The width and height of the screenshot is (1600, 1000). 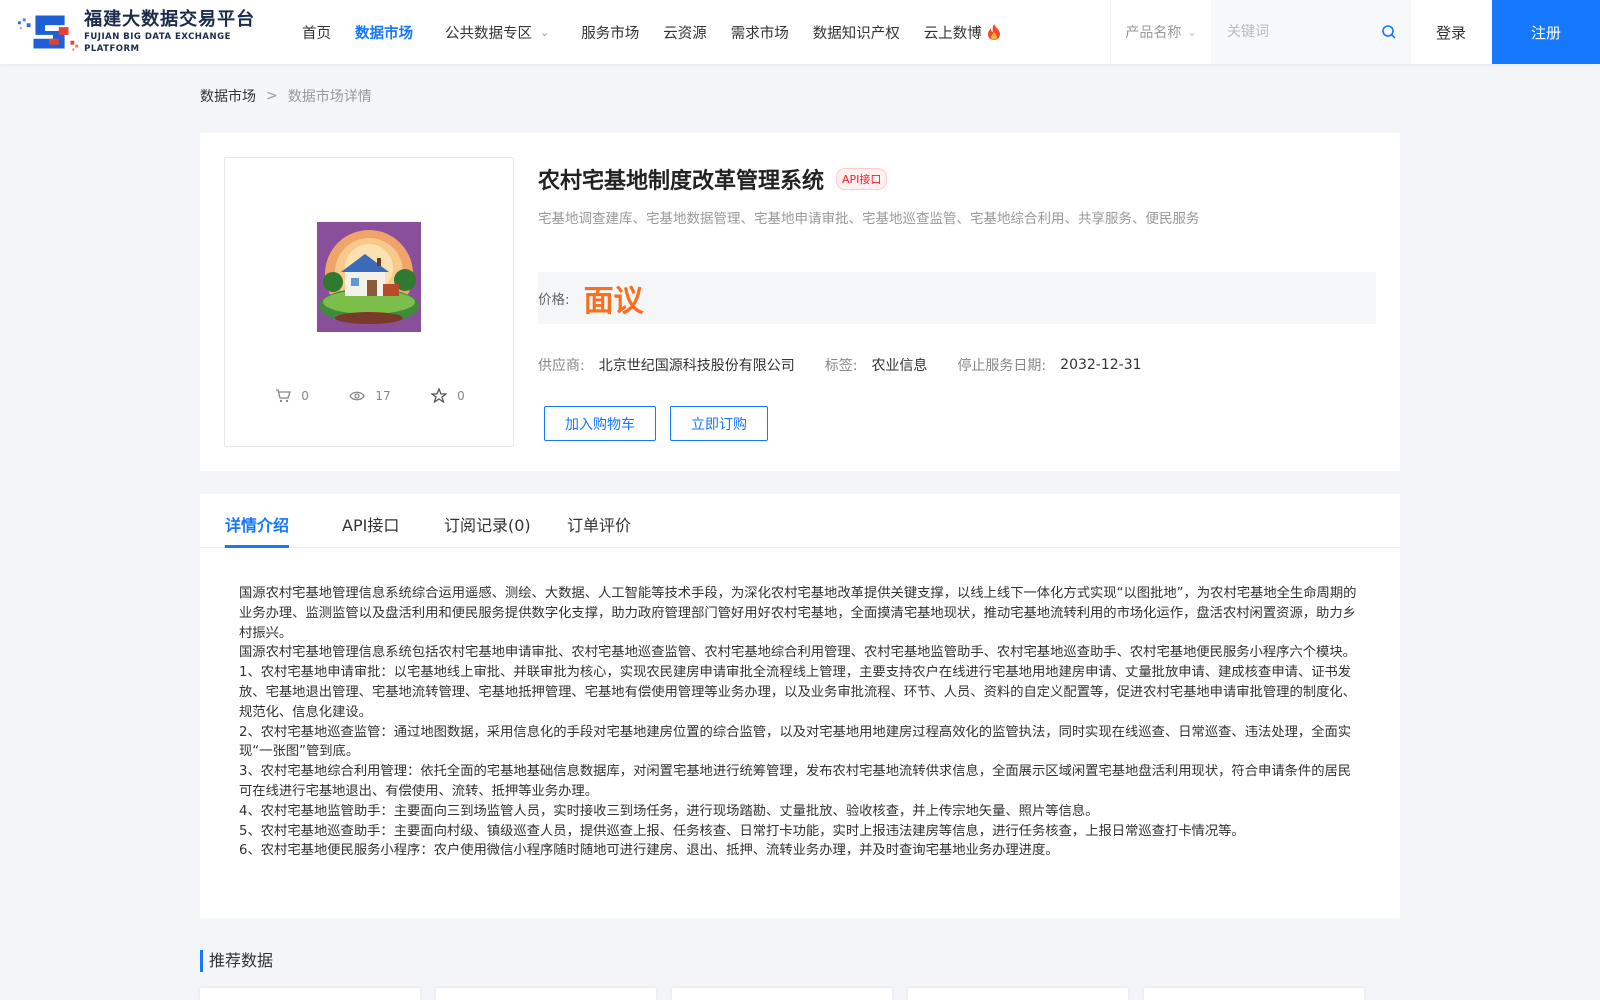 What do you see at coordinates (841, 366) in the screenshot?
I see `tag-label: 标签:` at bounding box center [841, 366].